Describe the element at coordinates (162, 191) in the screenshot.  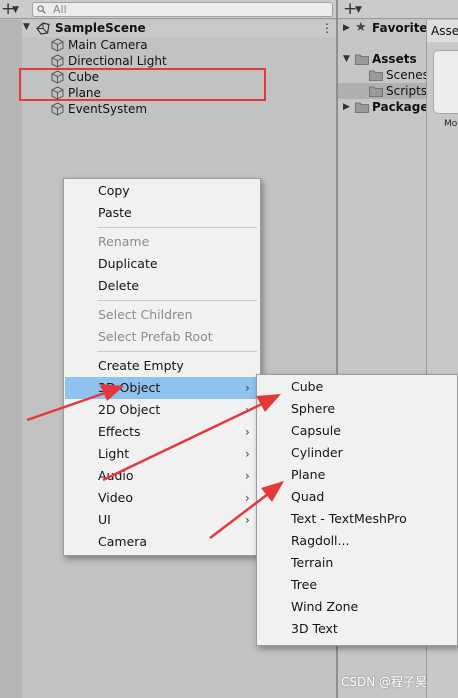
I see `menu-item-copy: Copy` at that location.